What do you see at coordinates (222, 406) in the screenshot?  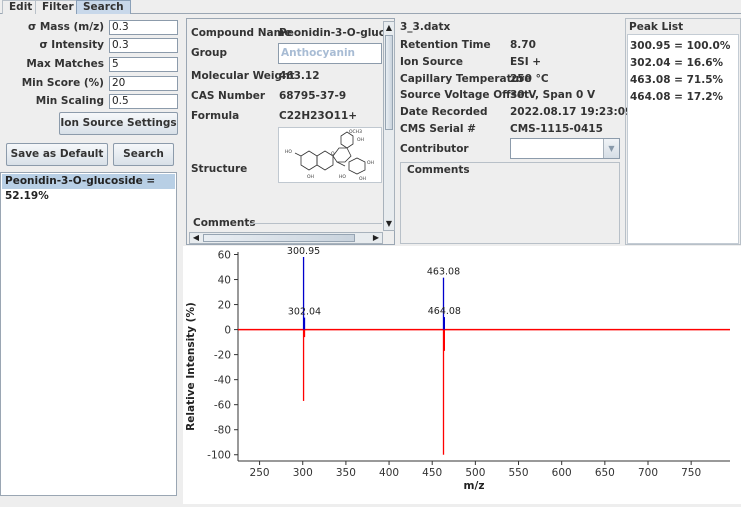 I see `y-tick-label: -60` at bounding box center [222, 406].